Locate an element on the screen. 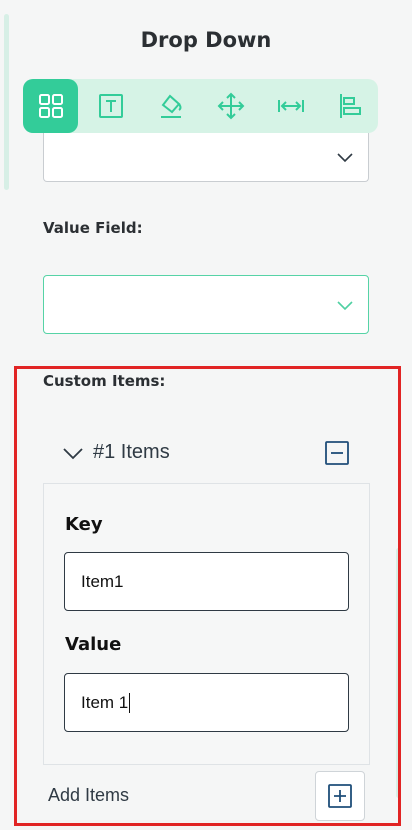  tab-layout is located at coordinates (50, 106).